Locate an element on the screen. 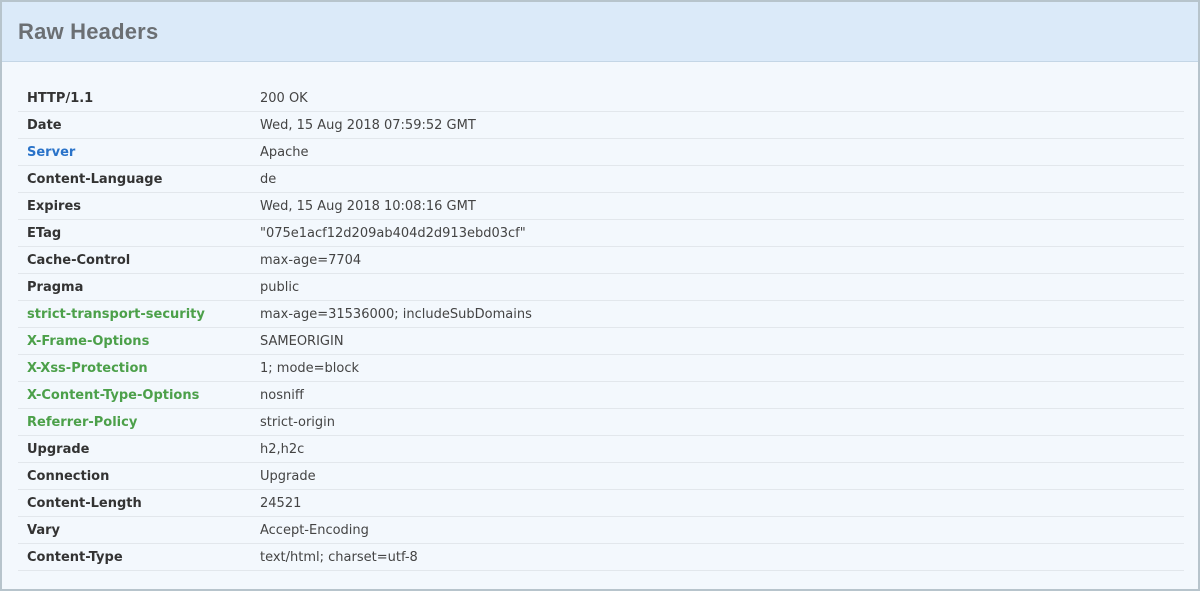  header-row: Pragma public is located at coordinates (601, 287).